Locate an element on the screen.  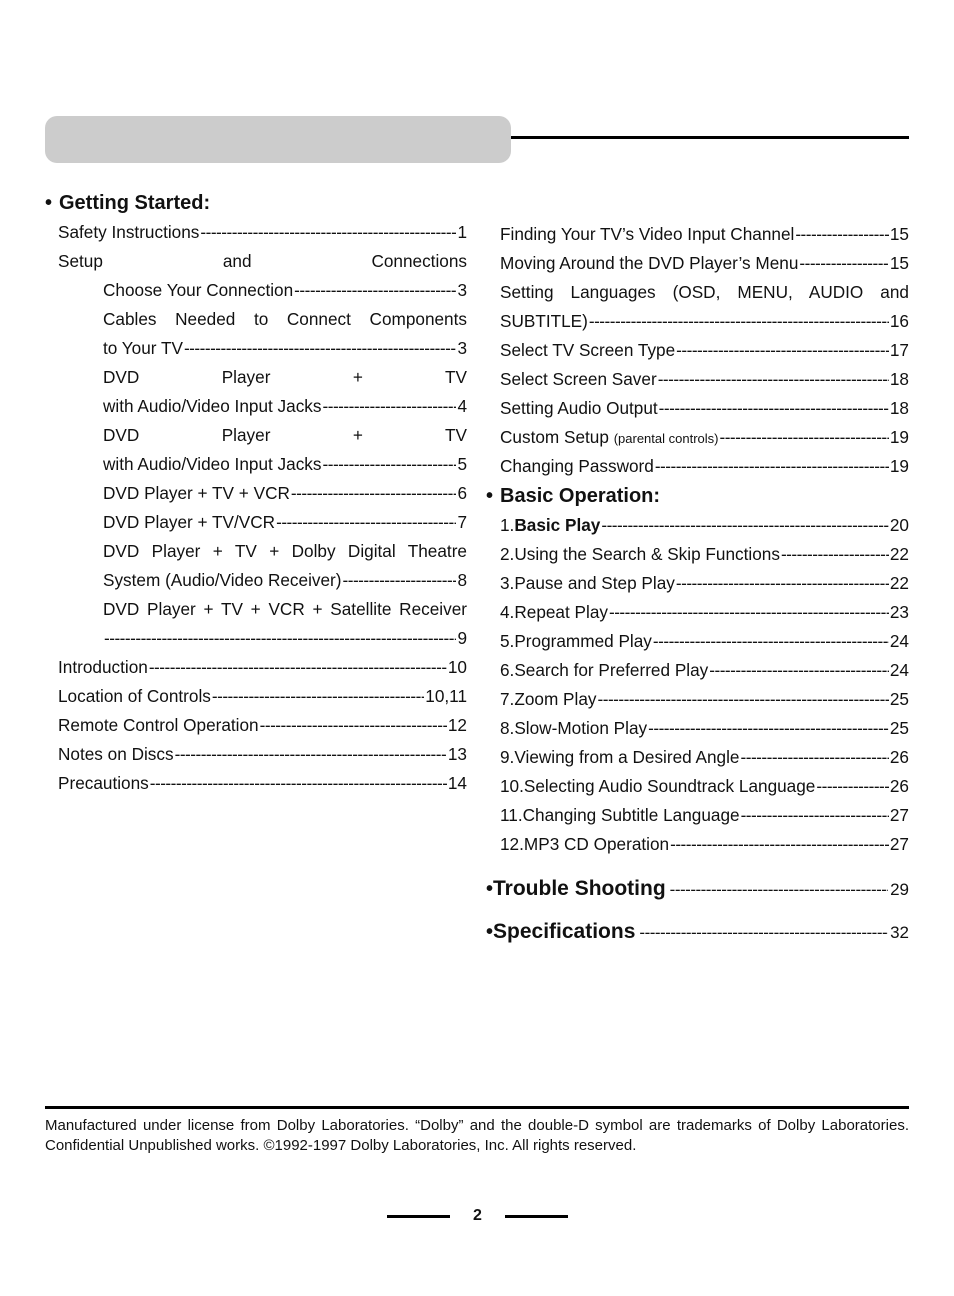
entry-page: 5 is located at coordinates (462, 464).